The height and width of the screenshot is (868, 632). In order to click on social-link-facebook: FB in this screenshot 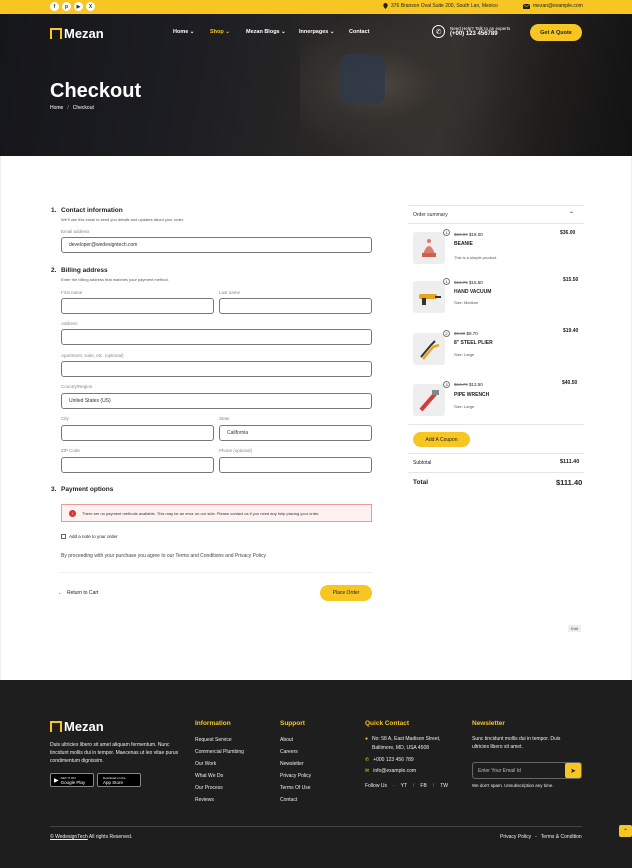, I will do `click(423, 786)`.